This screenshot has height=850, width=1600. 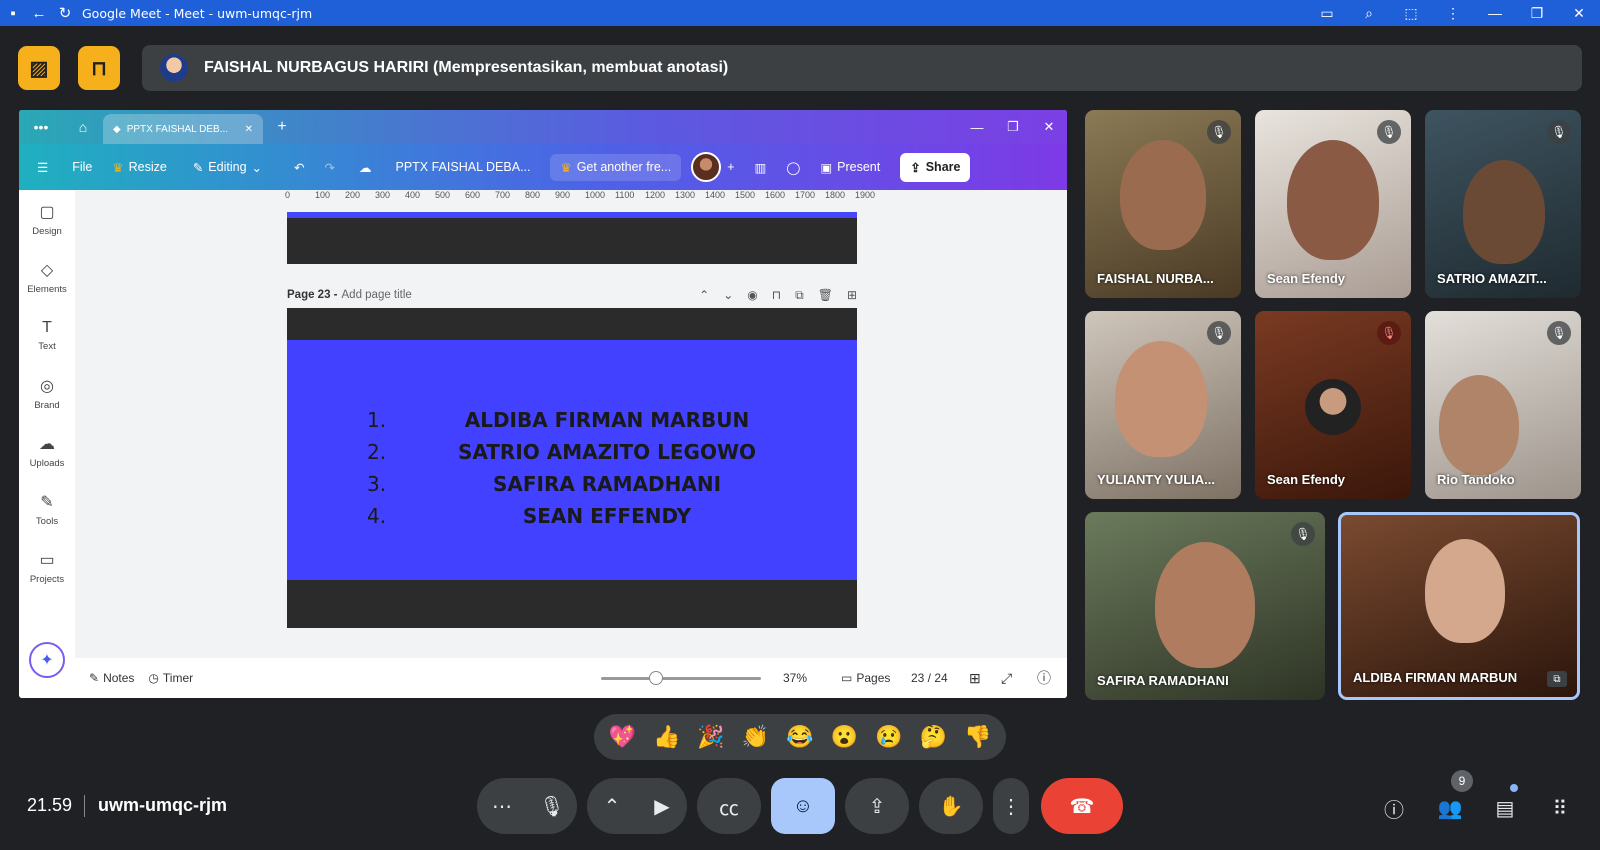 I want to click on tab-close-icon: ✕, so click(x=249, y=129).